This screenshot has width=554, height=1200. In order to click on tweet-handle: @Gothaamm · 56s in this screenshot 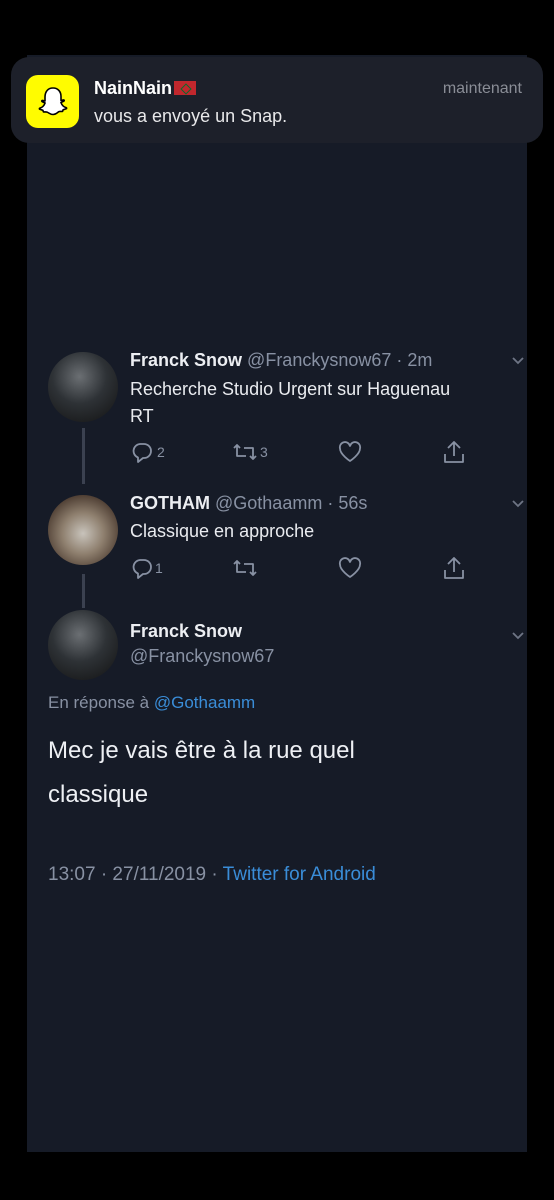, I will do `click(291, 503)`.